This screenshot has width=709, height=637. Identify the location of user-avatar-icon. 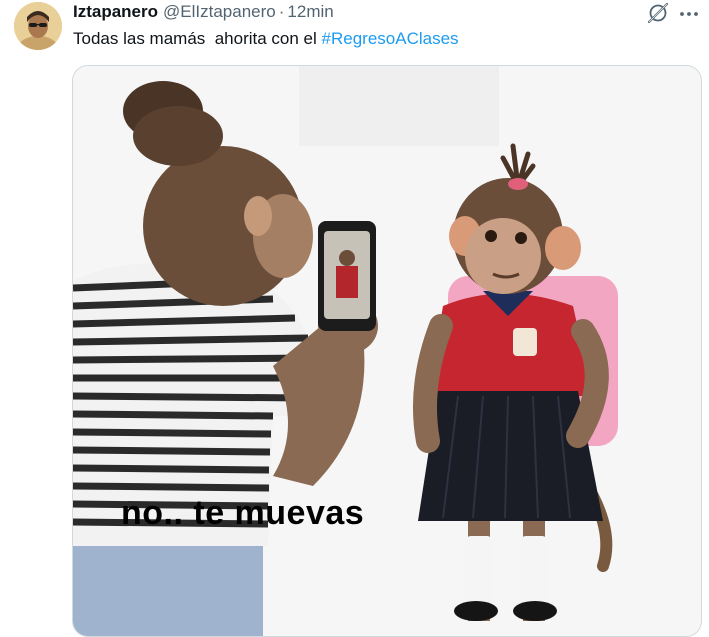
(38, 26).